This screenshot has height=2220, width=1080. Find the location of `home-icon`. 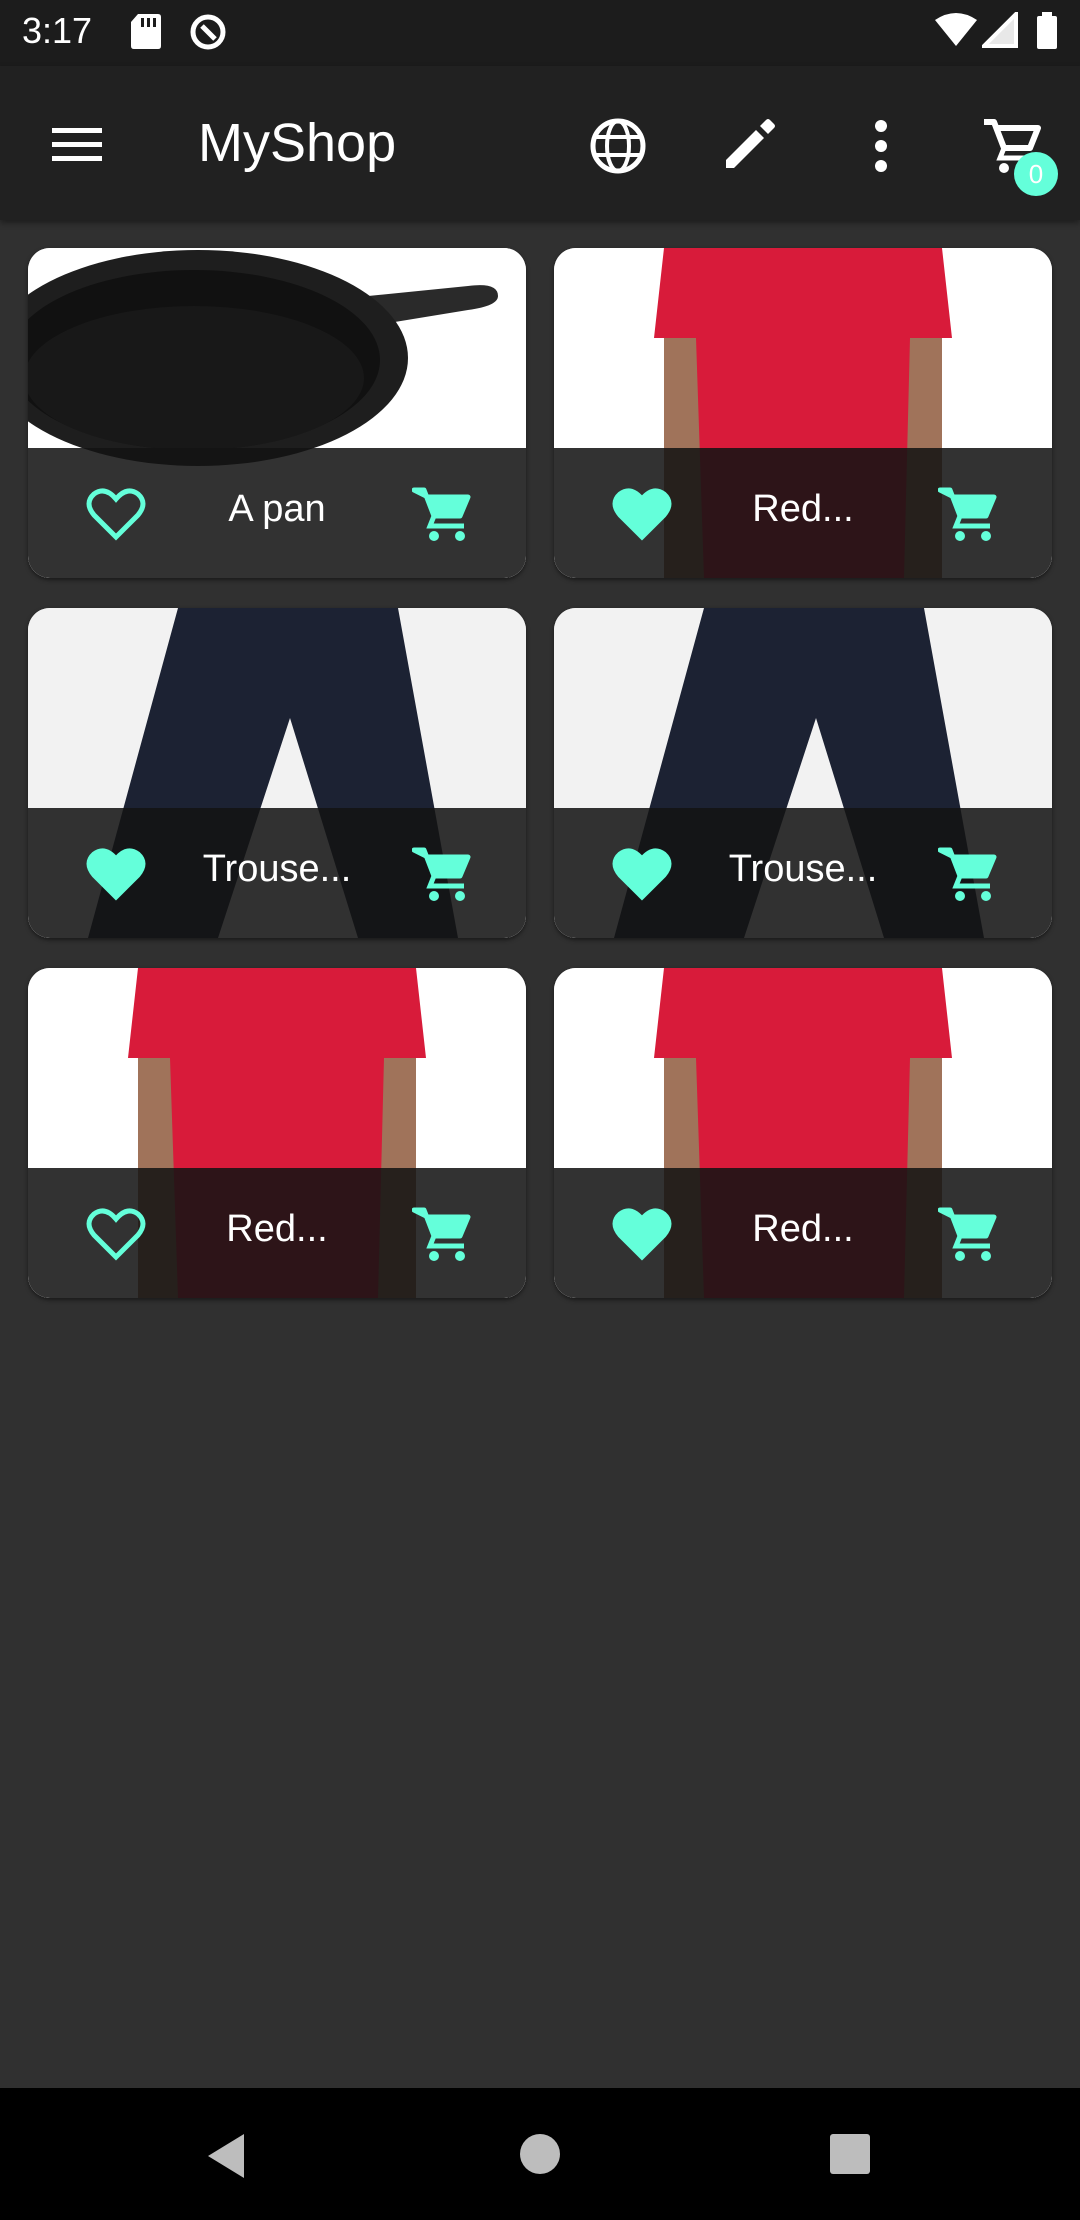

home-icon is located at coordinates (540, 2154).